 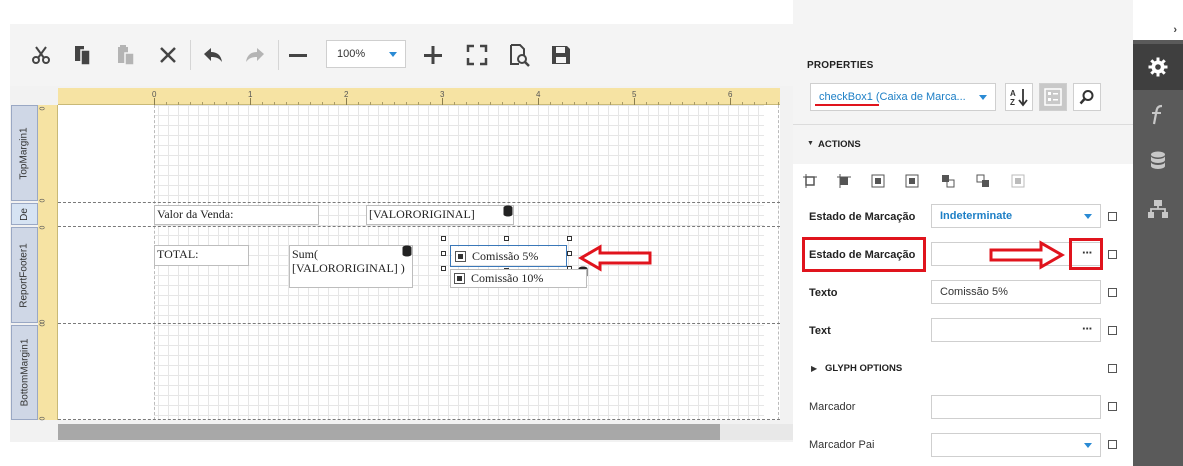 I want to click on fit-page-button, so click(x=477, y=55).